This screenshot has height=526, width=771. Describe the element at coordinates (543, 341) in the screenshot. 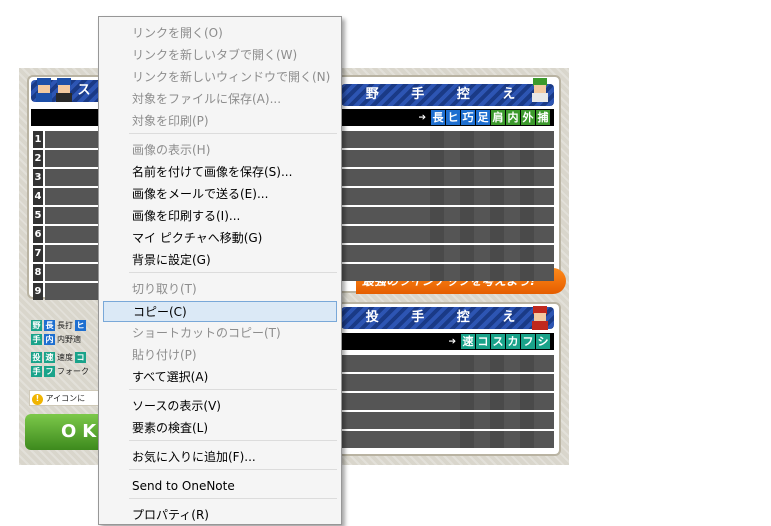

I see `stat-abbr-tag: シ` at that location.